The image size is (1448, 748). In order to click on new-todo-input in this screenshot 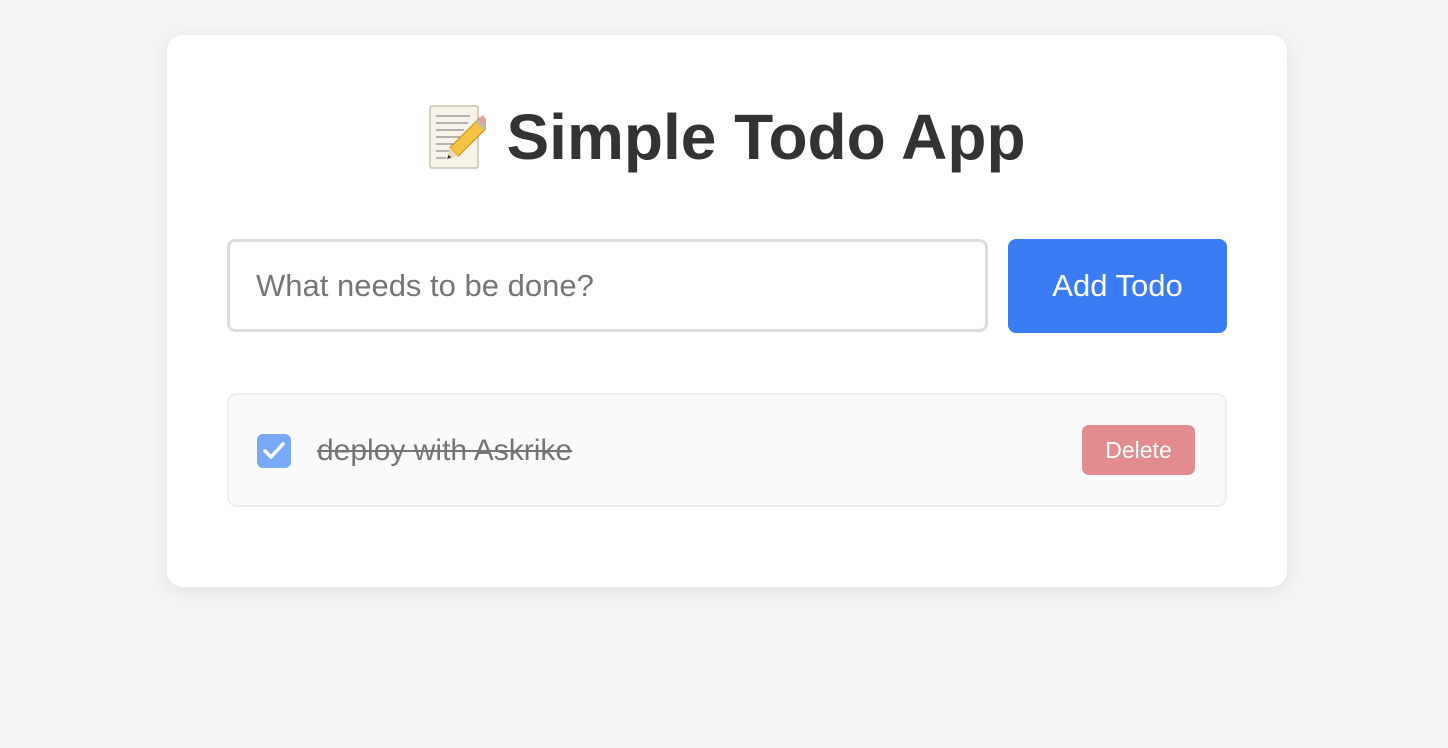, I will do `click(607, 285)`.